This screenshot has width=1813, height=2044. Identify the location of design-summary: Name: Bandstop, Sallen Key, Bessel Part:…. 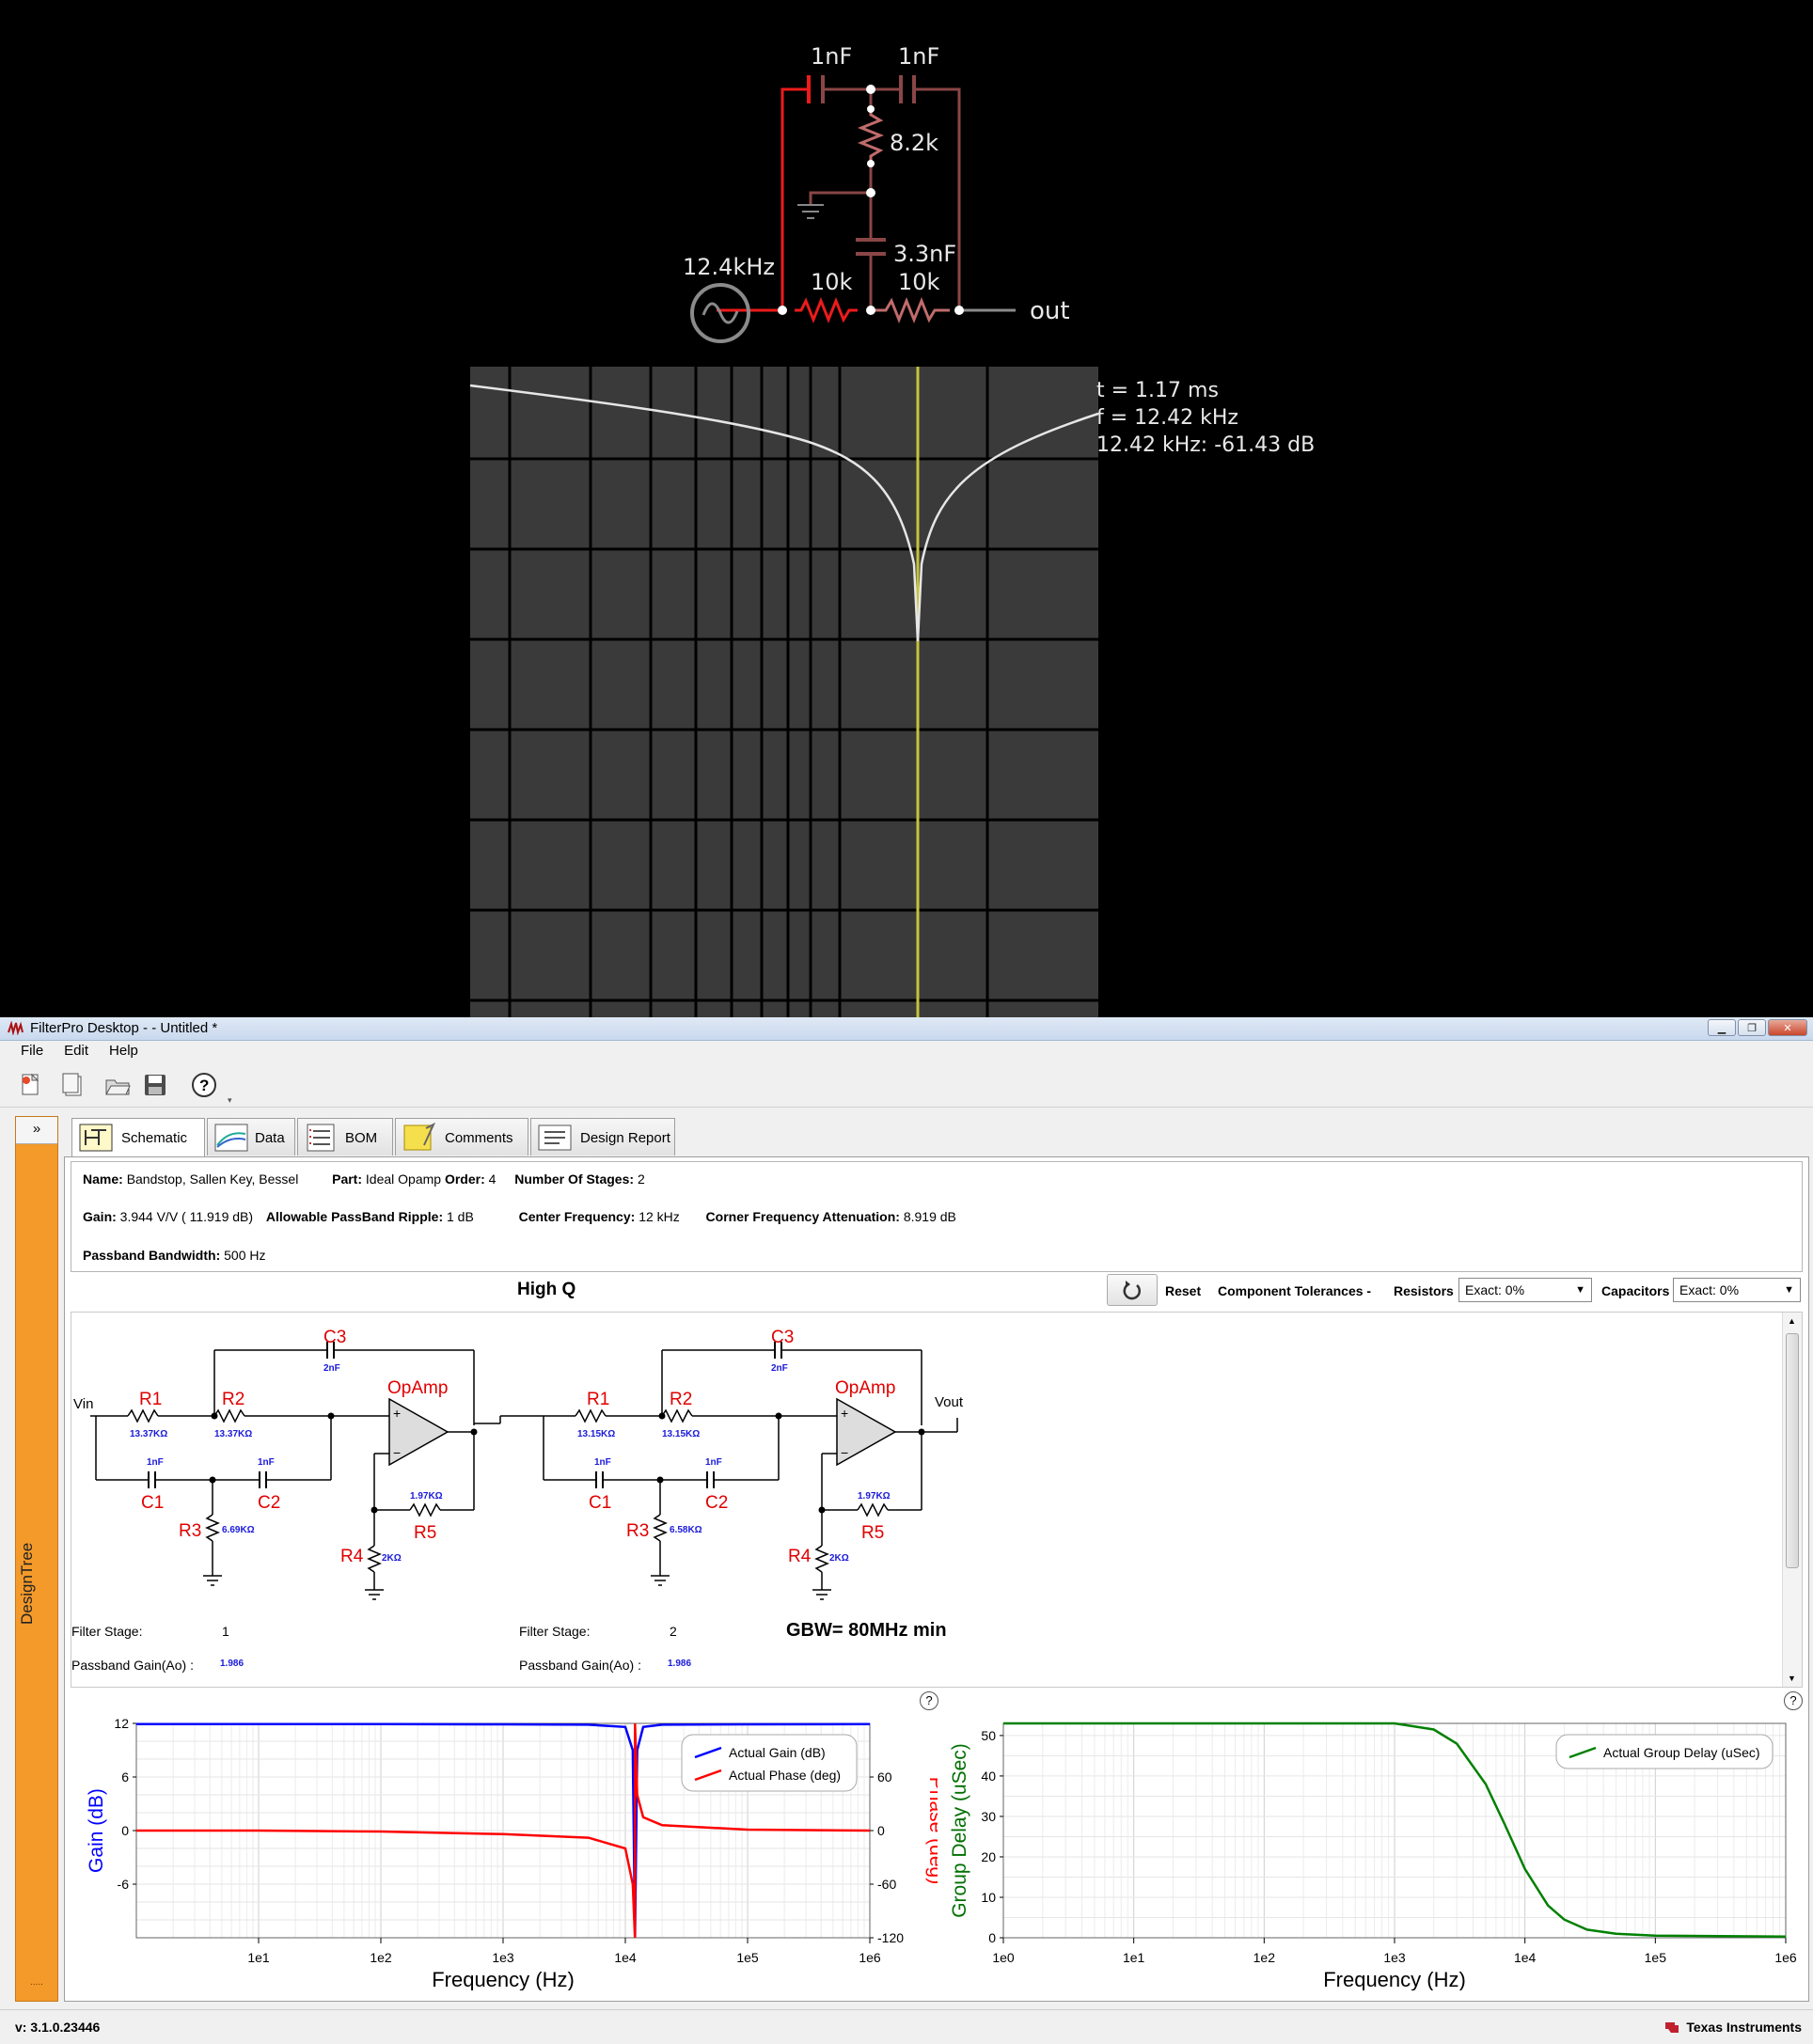
(937, 1216).